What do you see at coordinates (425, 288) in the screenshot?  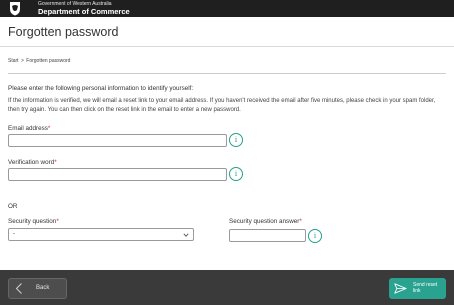 I see `send-reset-link-label: Send reset link` at bounding box center [425, 288].